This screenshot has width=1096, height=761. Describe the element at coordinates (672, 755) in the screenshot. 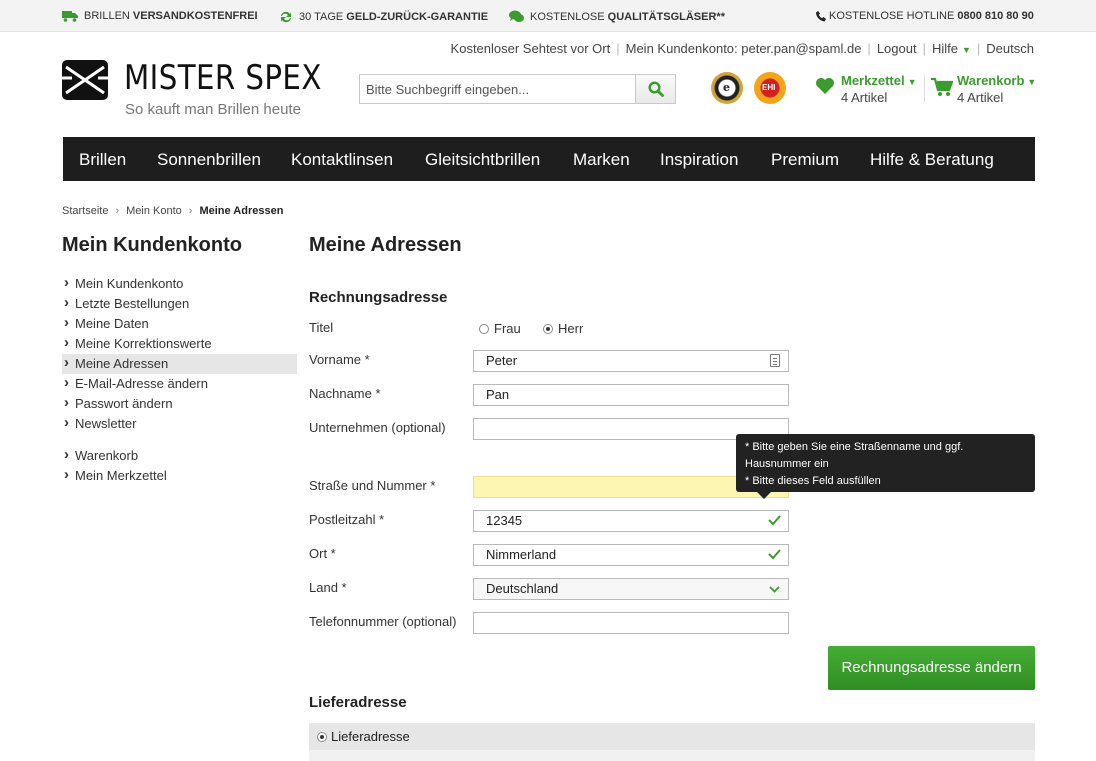

I see `shipping-panel` at that location.